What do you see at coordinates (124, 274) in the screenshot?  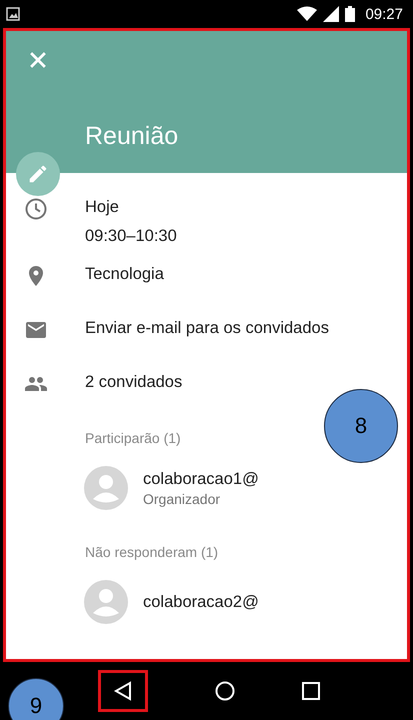 I see `event-location: Tecnologia` at bounding box center [124, 274].